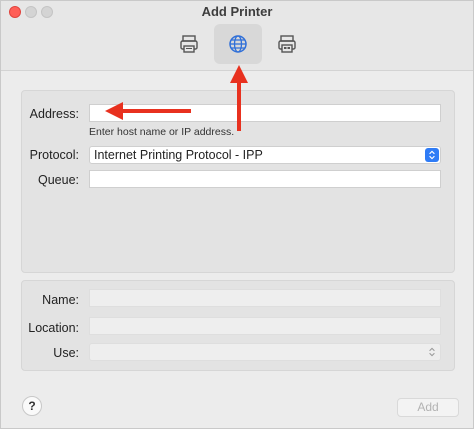  Describe the element at coordinates (237, 11) in the screenshot. I see `window-title: Add Printer` at that location.